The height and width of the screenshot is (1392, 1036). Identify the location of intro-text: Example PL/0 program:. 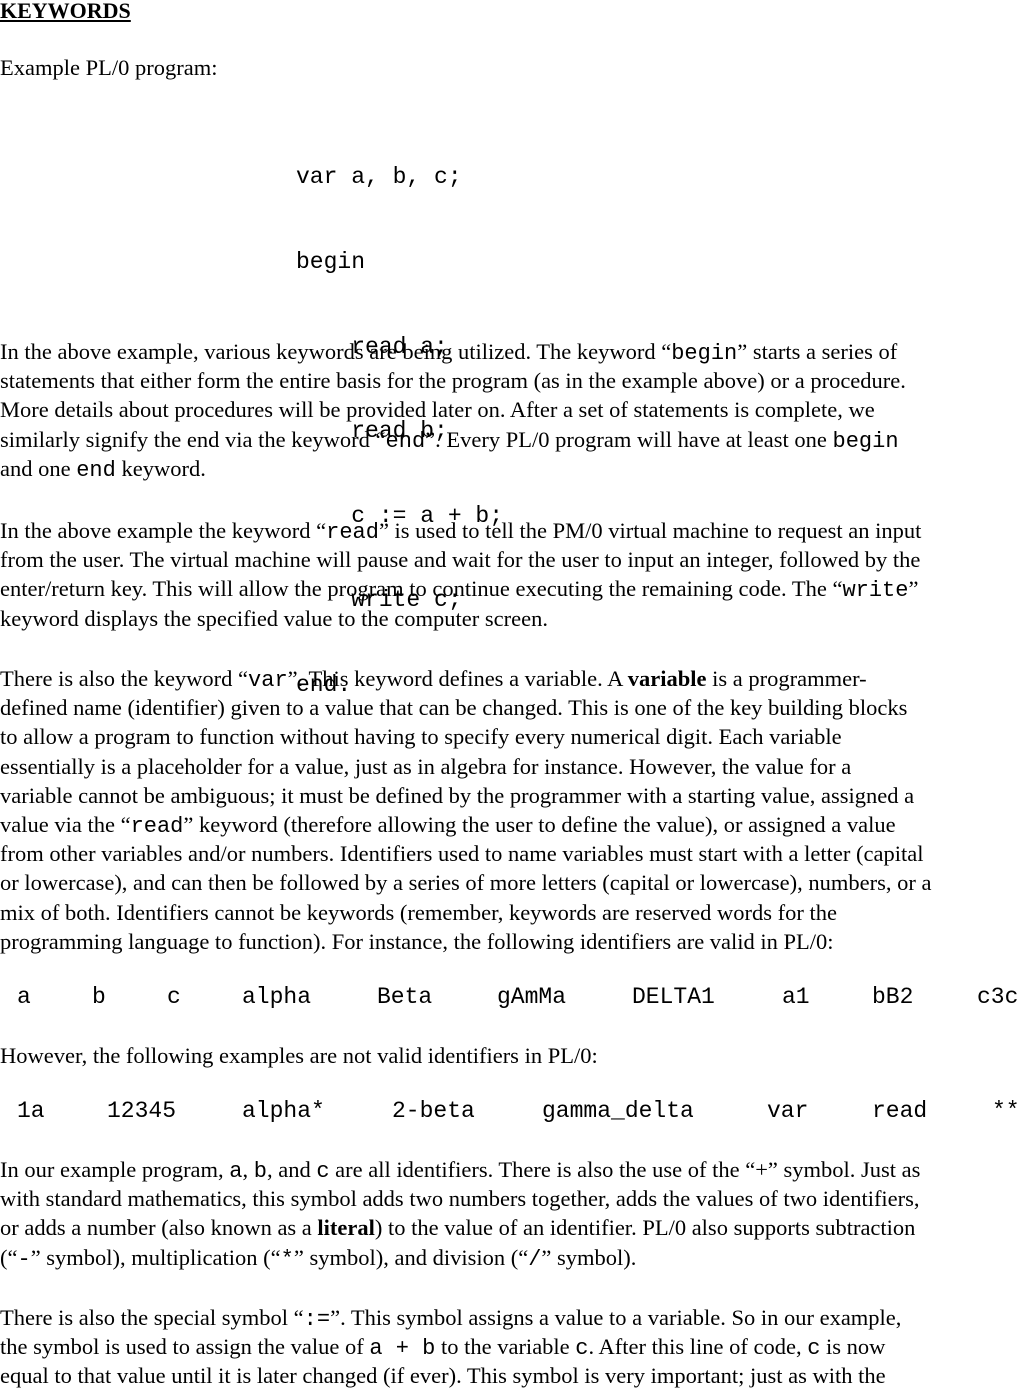
(109, 67).